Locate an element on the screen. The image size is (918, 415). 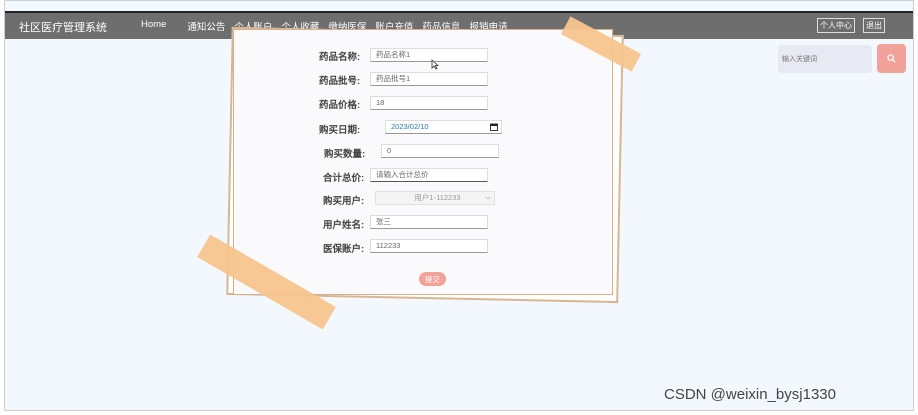
label-batch-number: 药品批号: is located at coordinates (340, 81).